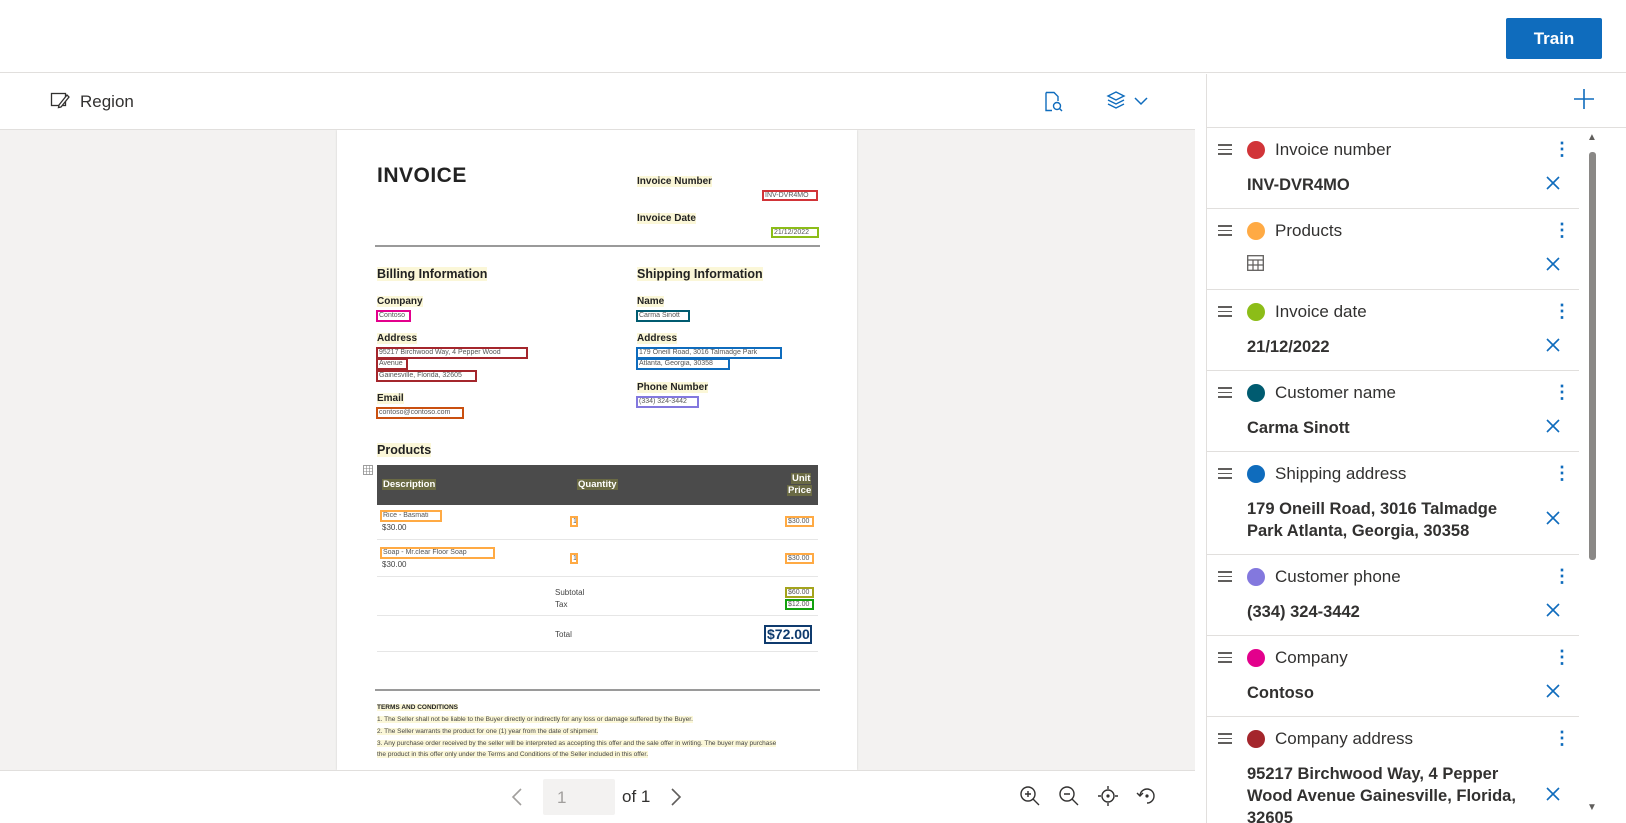 This screenshot has width=1626, height=823. I want to click on scroll-down-icon: ▼, so click(1592, 807).